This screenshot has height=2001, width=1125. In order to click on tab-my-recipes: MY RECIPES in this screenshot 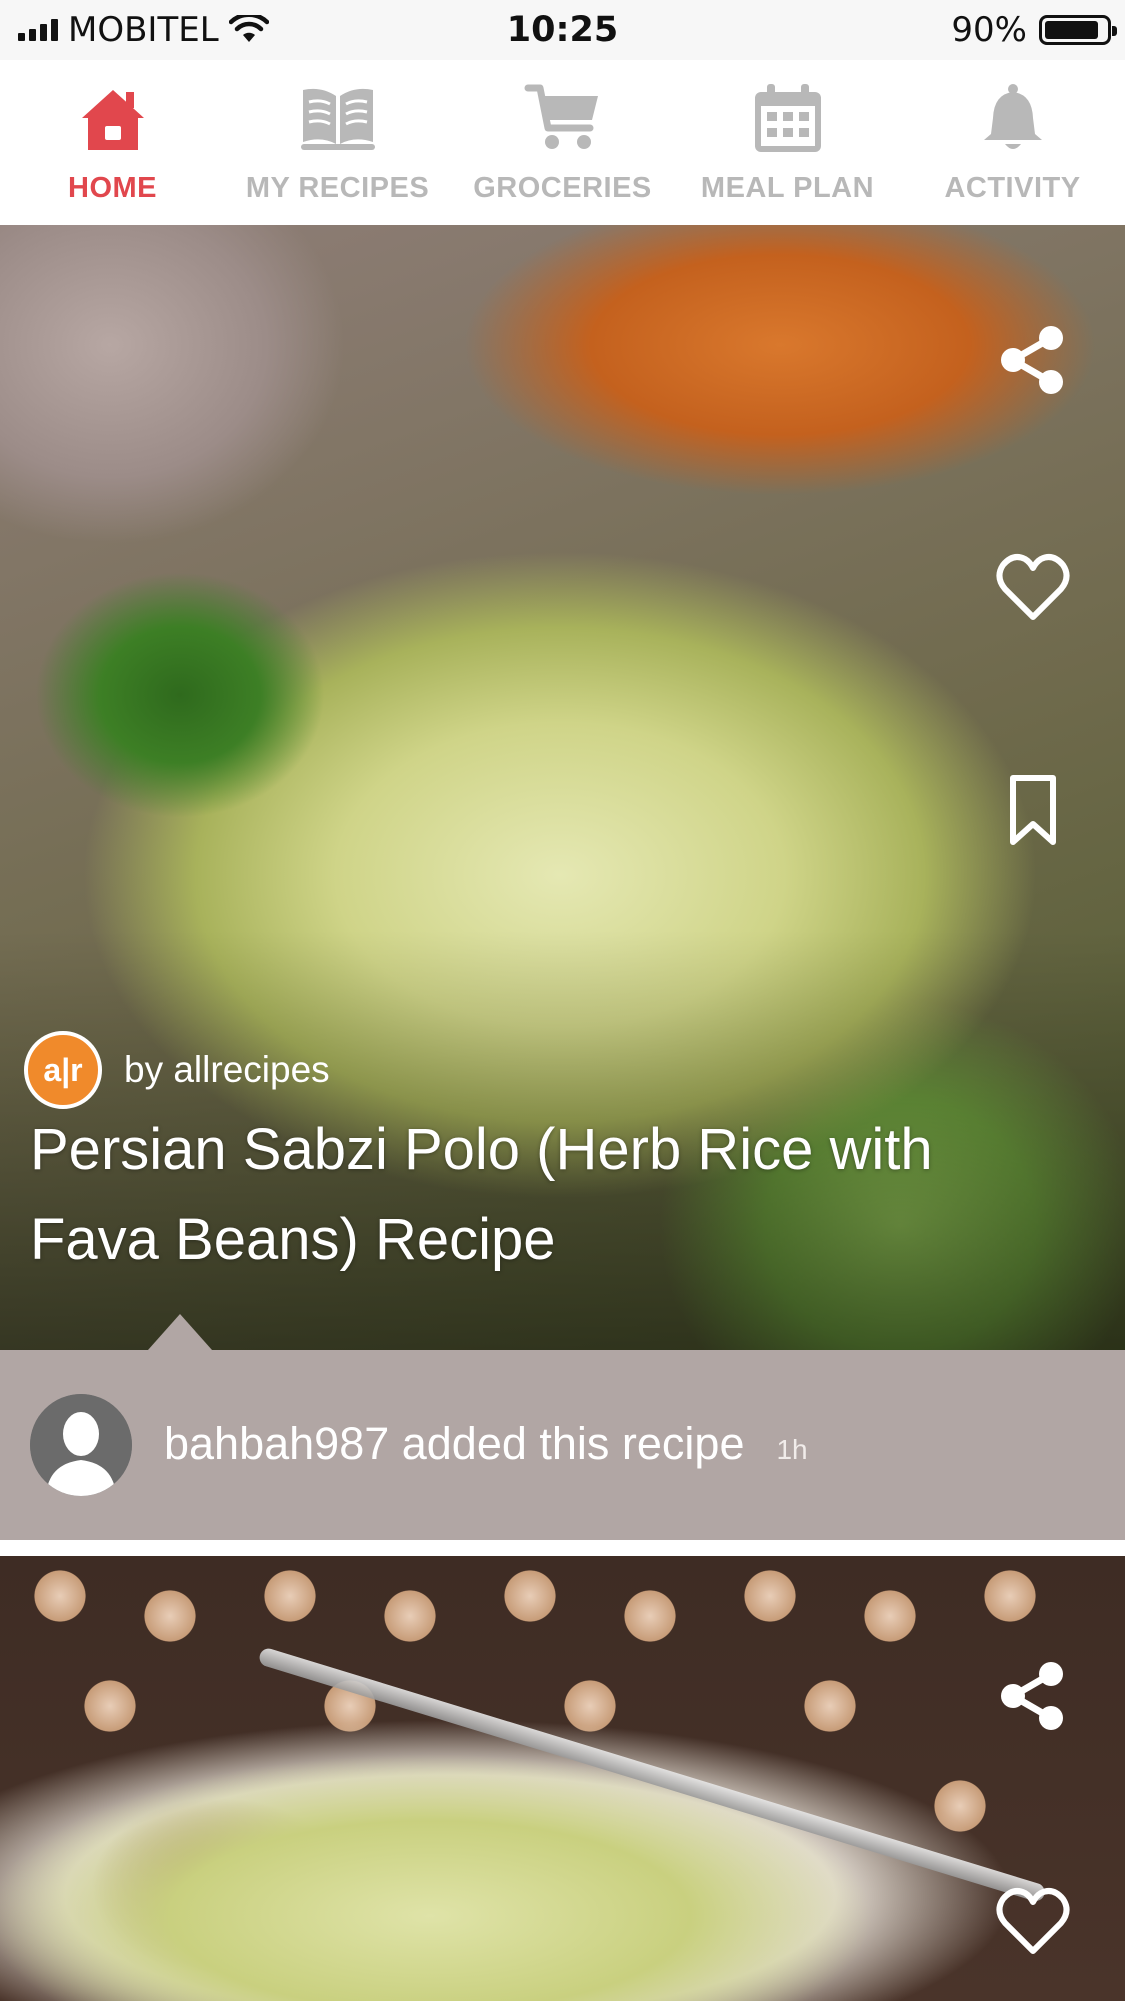, I will do `click(337, 142)`.